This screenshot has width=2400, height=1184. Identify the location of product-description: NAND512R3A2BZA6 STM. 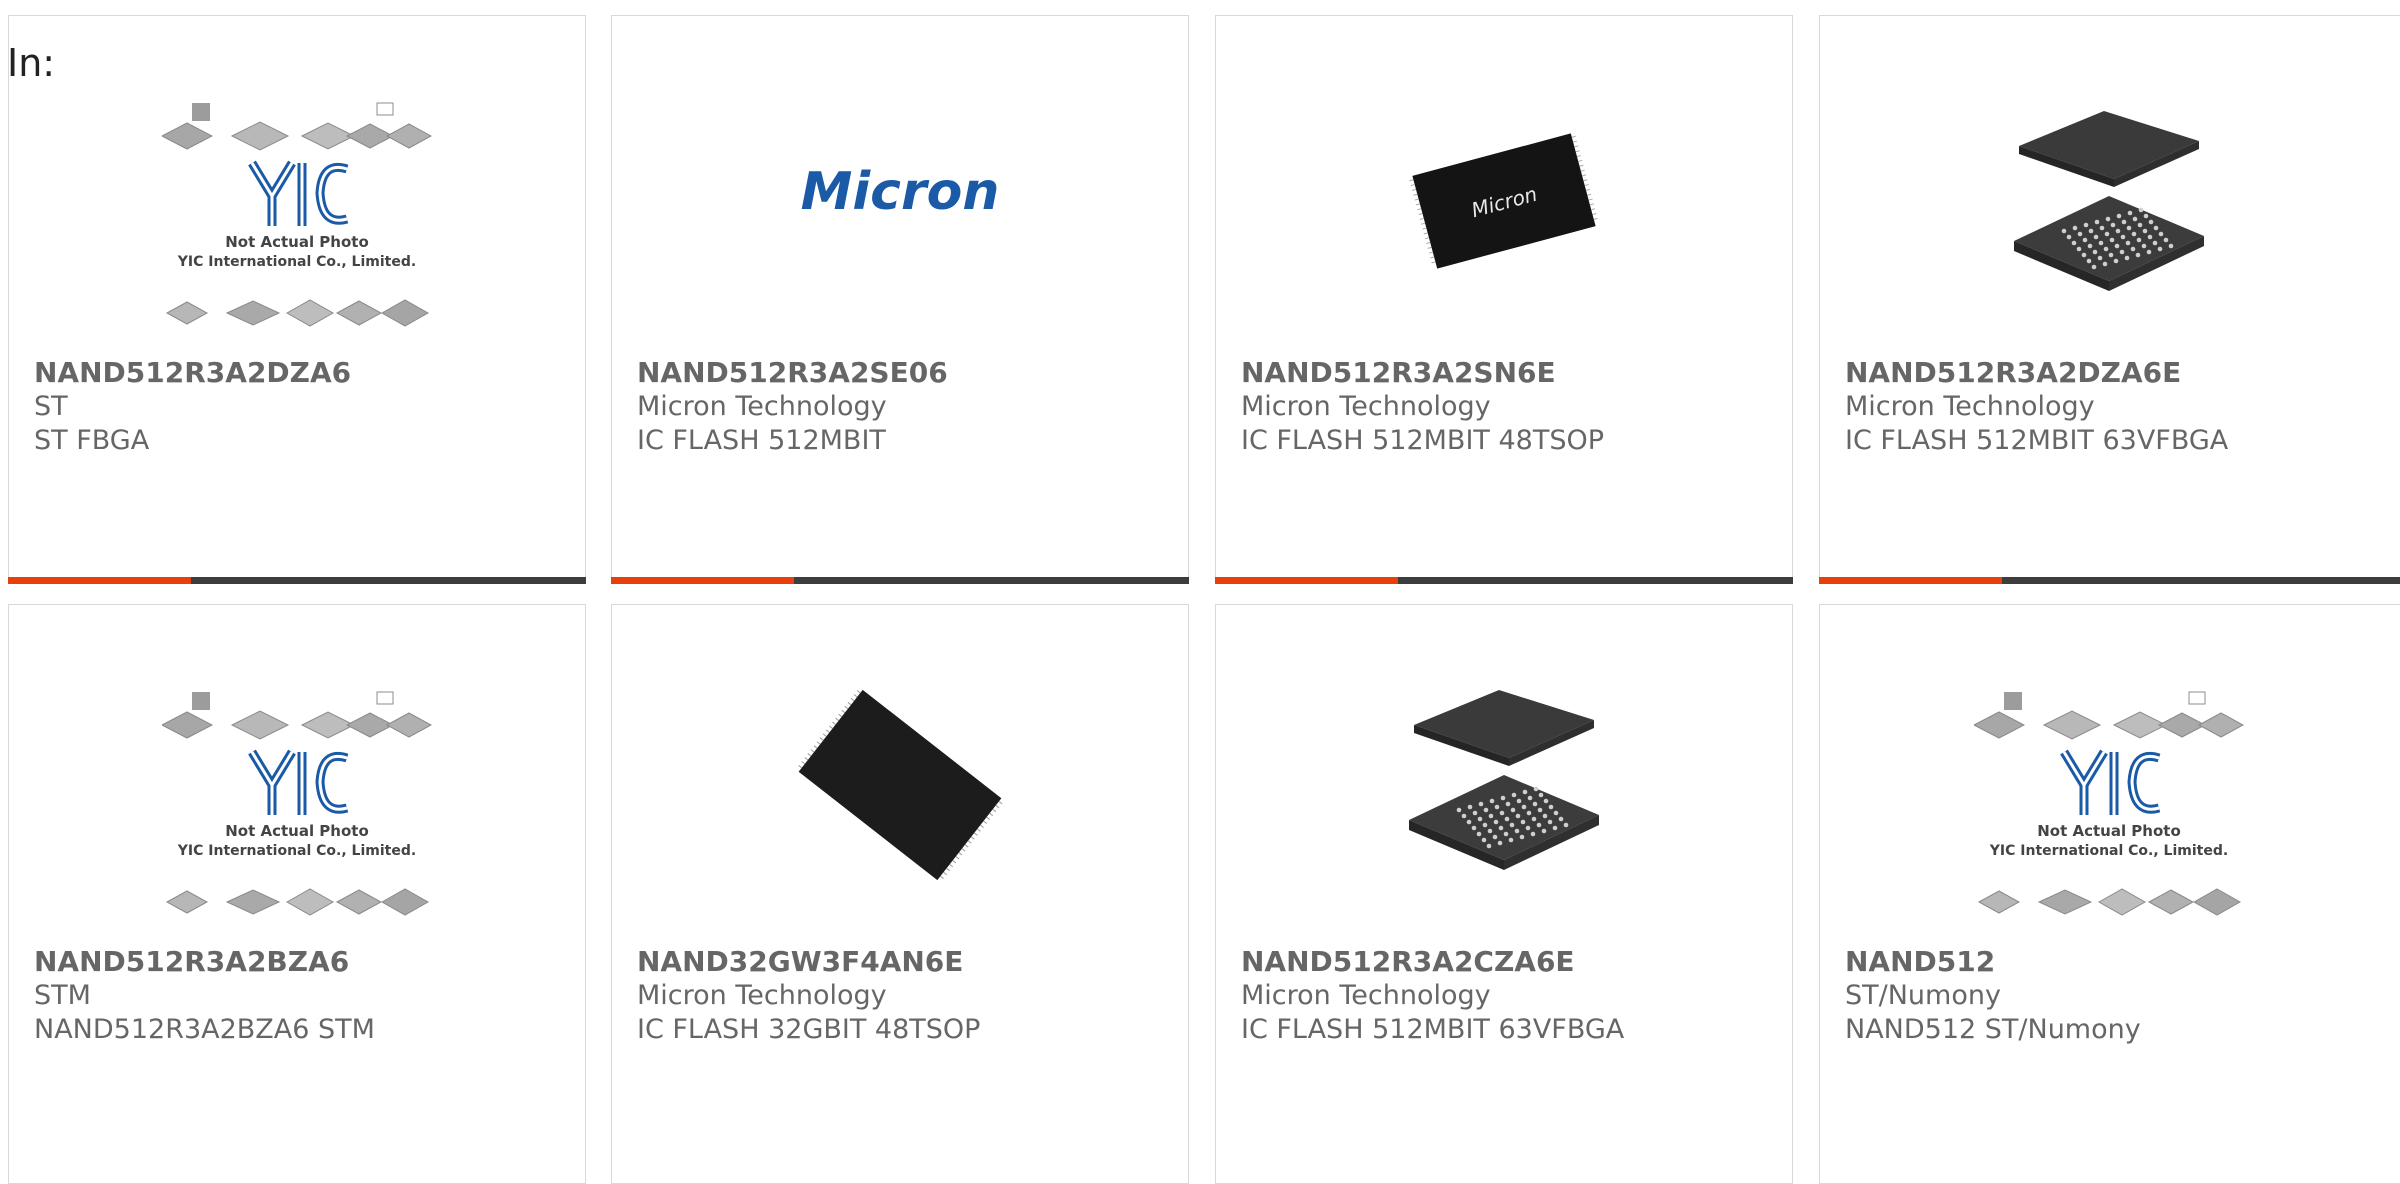
(204, 1029).